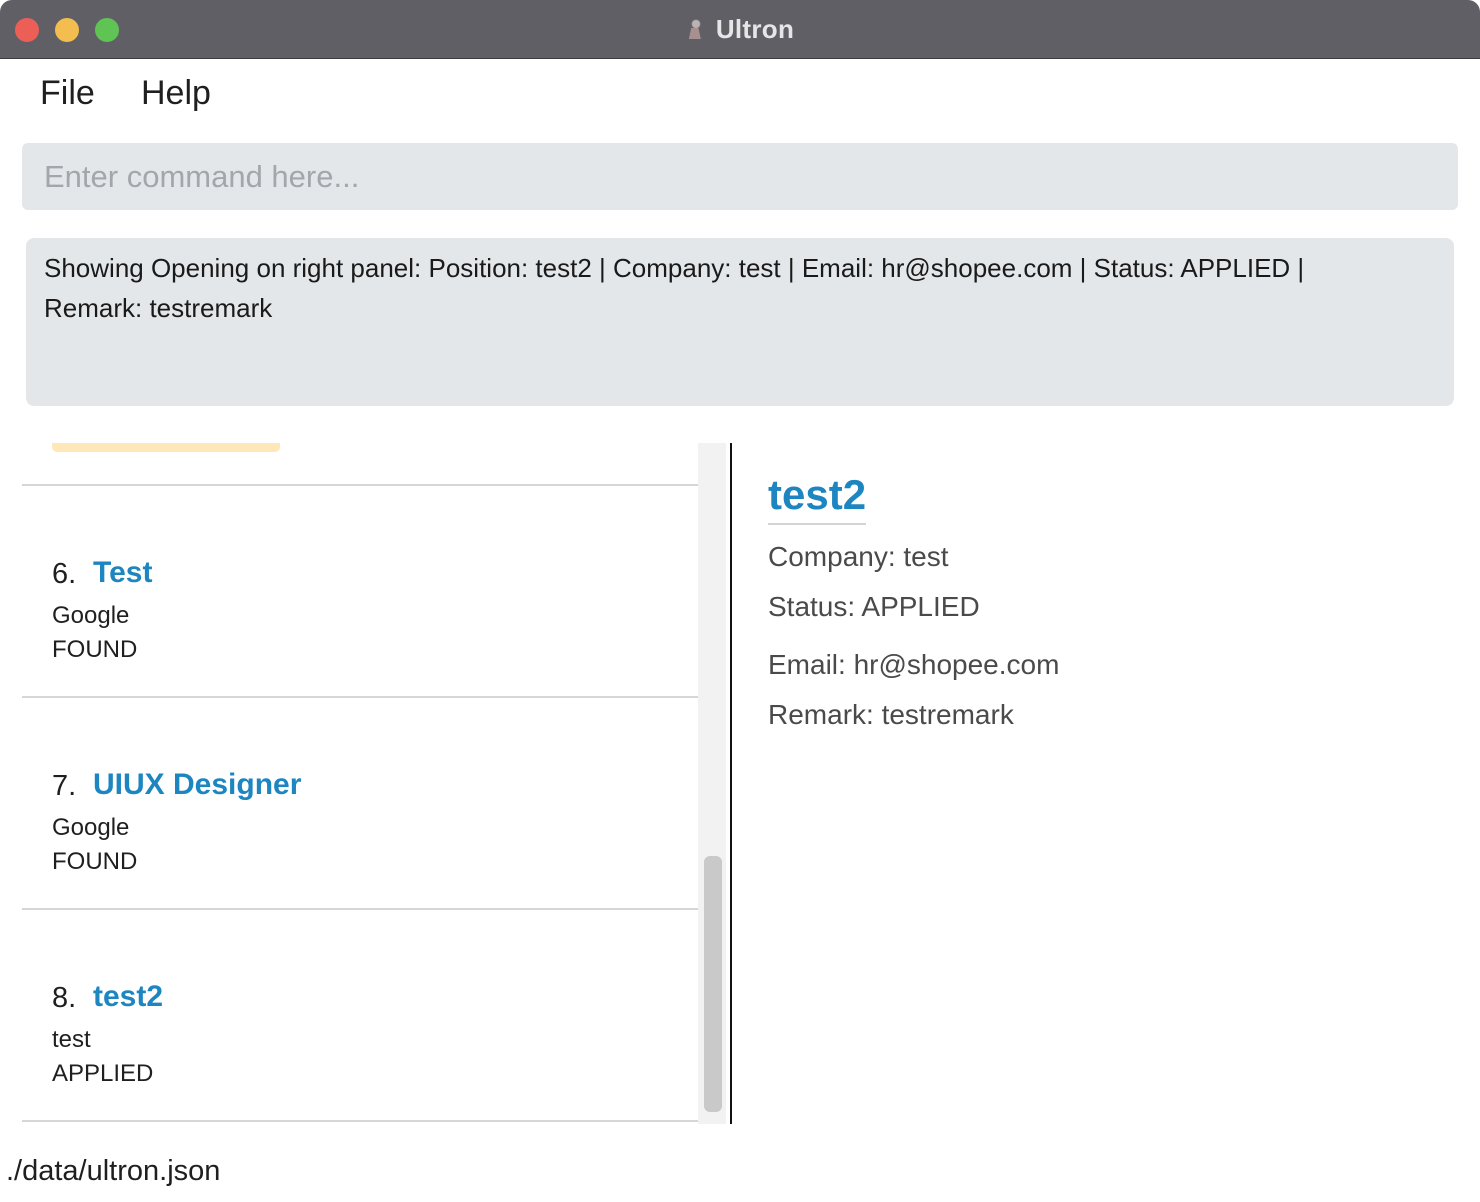 The image size is (1480, 1202). What do you see at coordinates (197, 784) in the screenshot?
I see `opening-position: UIUX Designer` at bounding box center [197, 784].